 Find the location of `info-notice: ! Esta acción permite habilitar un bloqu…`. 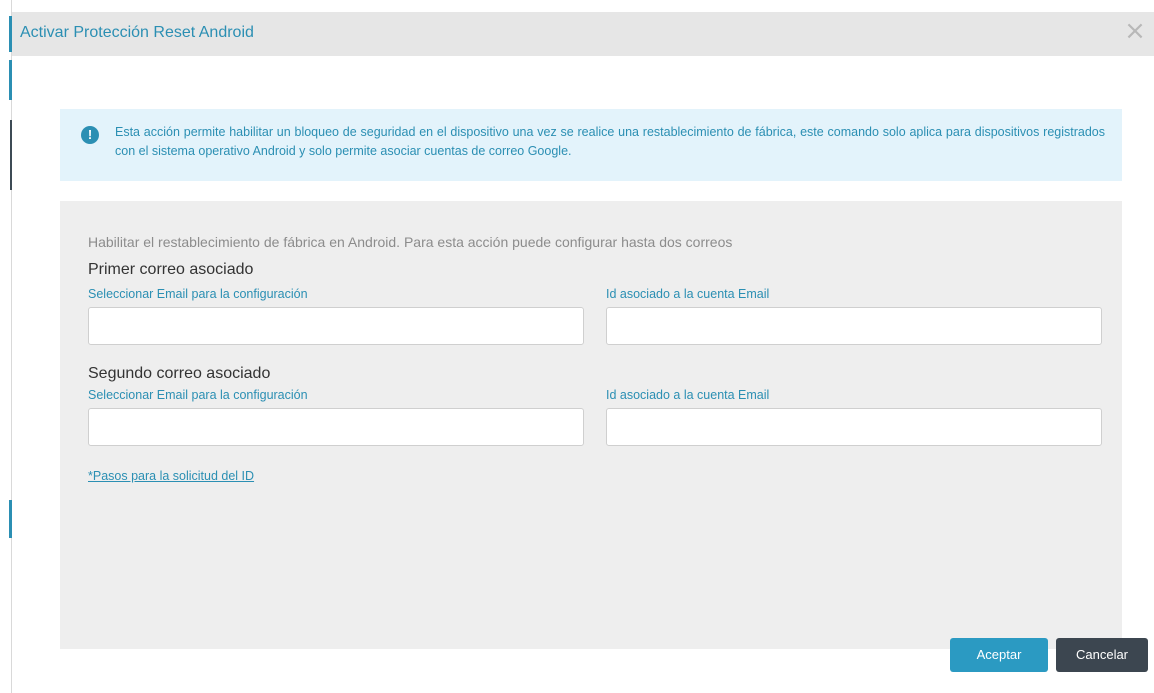

info-notice: ! Esta acción permite habilitar un bloqu… is located at coordinates (591, 145).